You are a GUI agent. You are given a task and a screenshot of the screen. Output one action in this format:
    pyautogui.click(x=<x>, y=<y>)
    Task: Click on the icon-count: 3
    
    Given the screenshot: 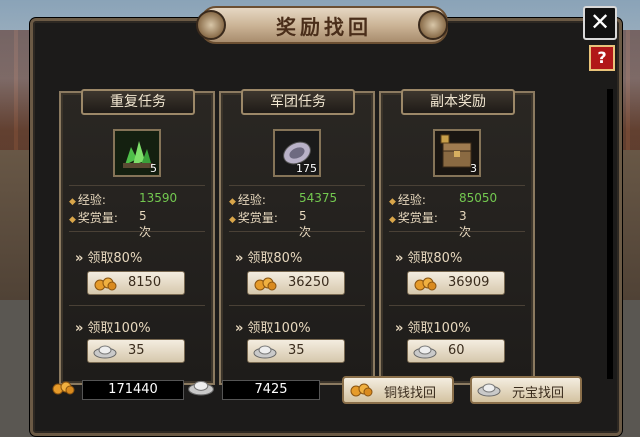 What is the action you would take?
    pyautogui.click(x=473, y=168)
    